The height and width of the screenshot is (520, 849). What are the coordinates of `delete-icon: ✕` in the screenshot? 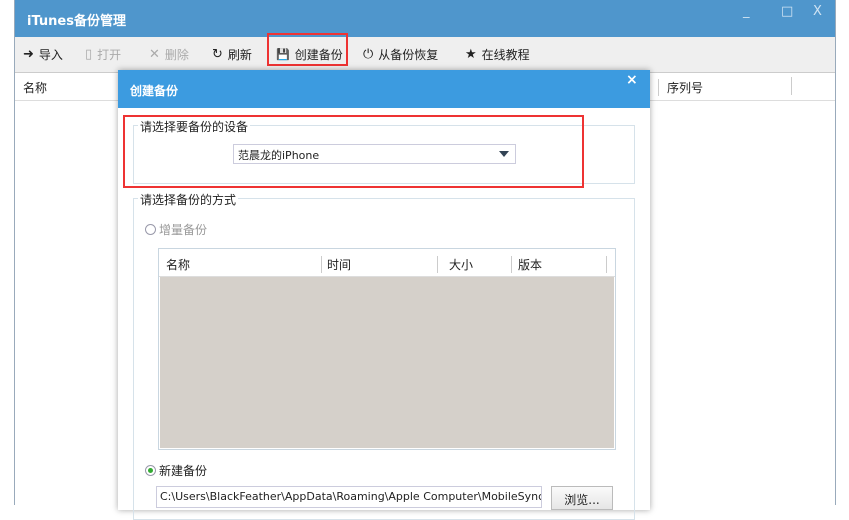 It's located at (154, 54).